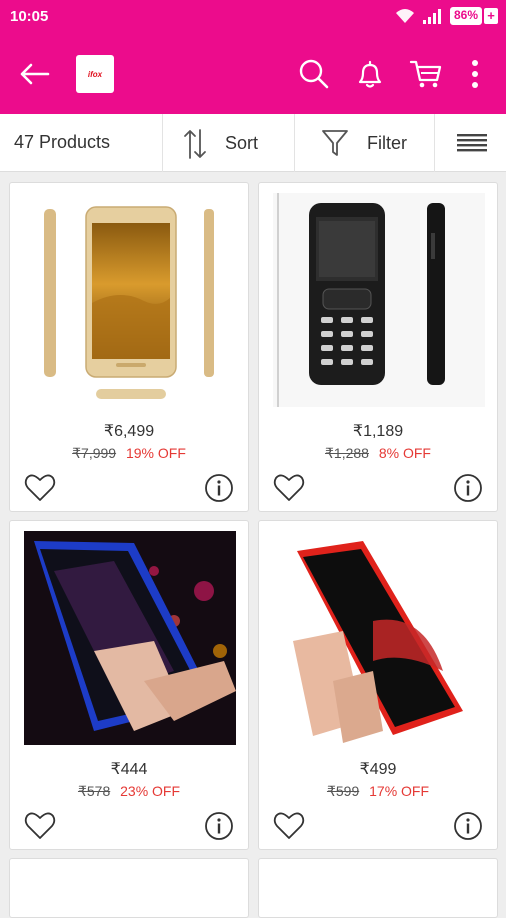  What do you see at coordinates (378, 431) in the screenshot?
I see `product-price: ₹1,189` at bounding box center [378, 431].